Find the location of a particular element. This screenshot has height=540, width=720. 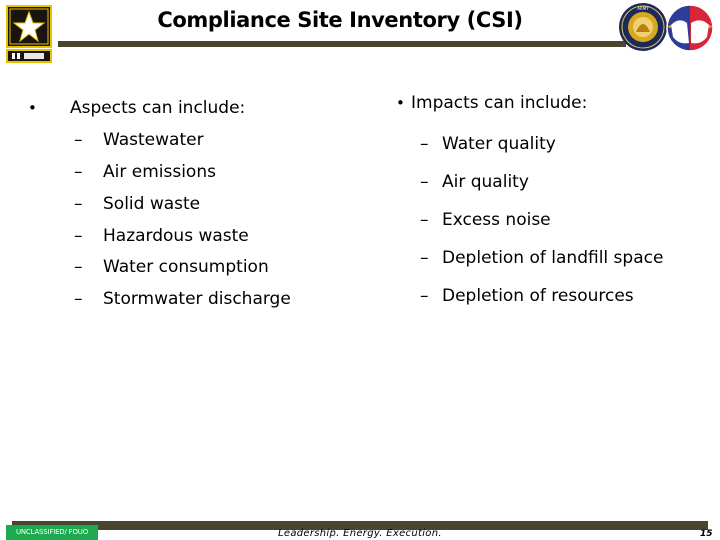

list-item: – Depletion of landfill space is located at coordinates (541, 258).